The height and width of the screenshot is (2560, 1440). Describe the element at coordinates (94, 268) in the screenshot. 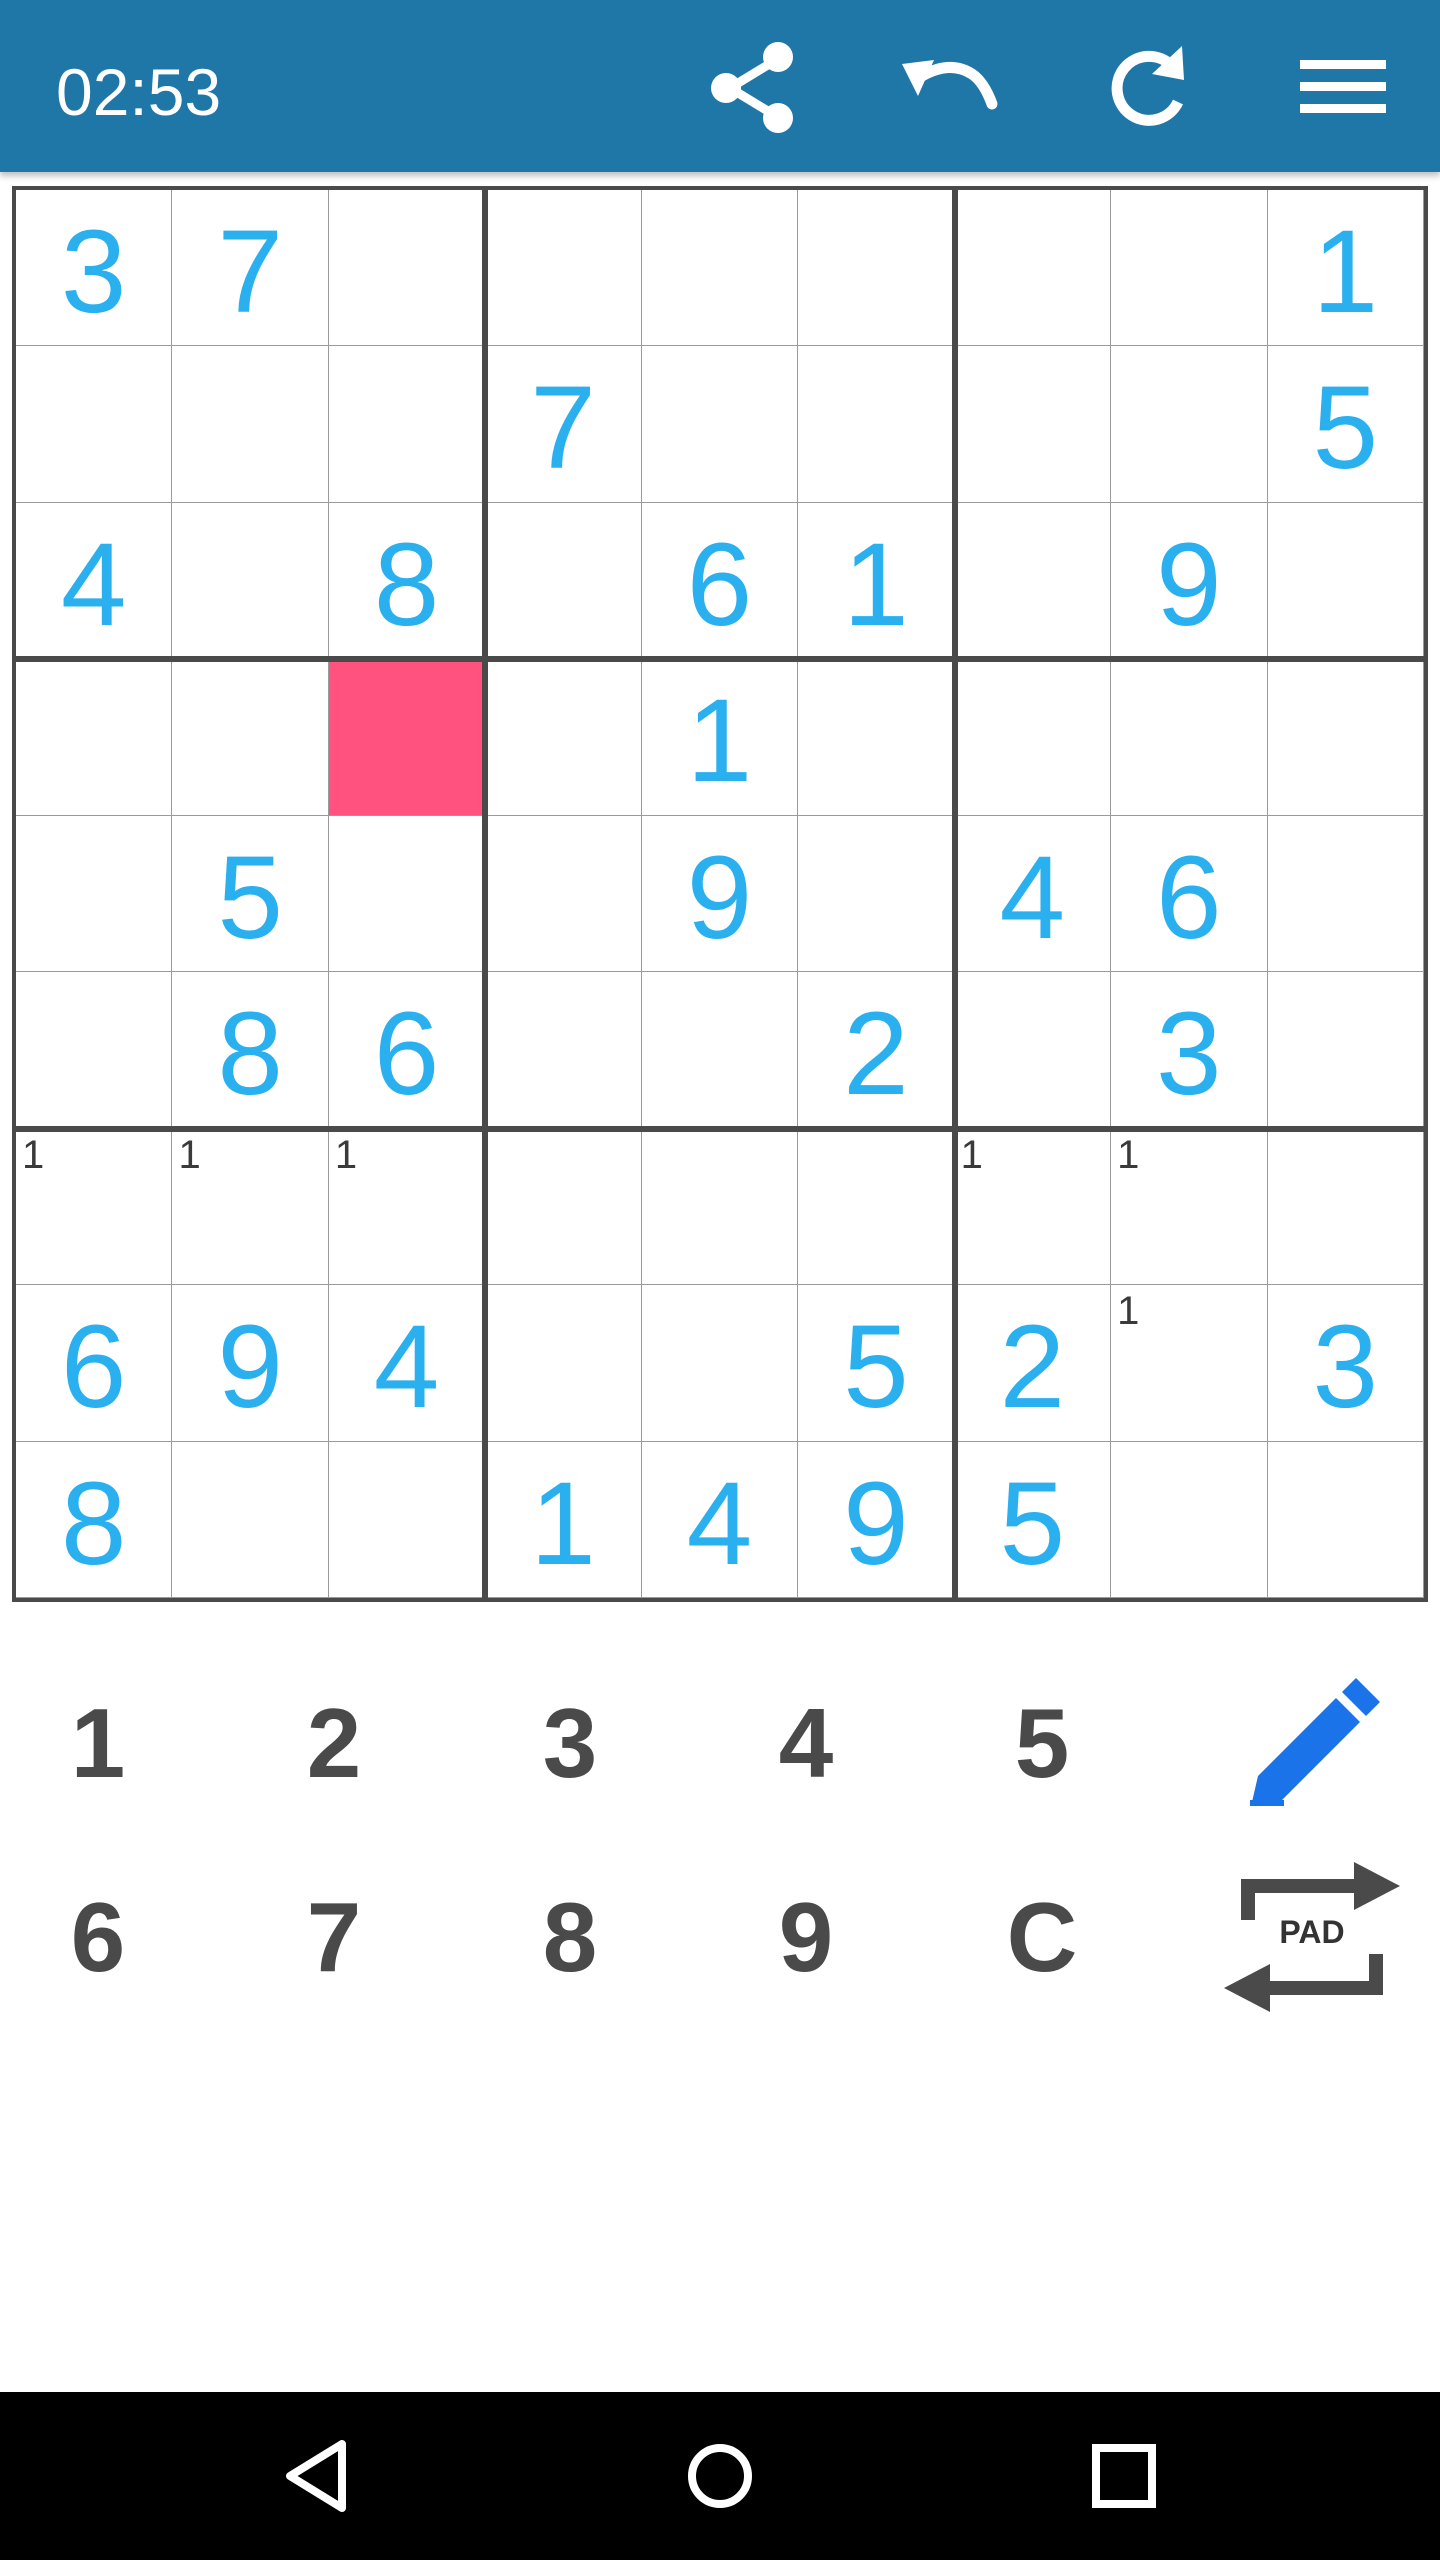

I see `sudoku-cell-r1-c1: 3` at that location.